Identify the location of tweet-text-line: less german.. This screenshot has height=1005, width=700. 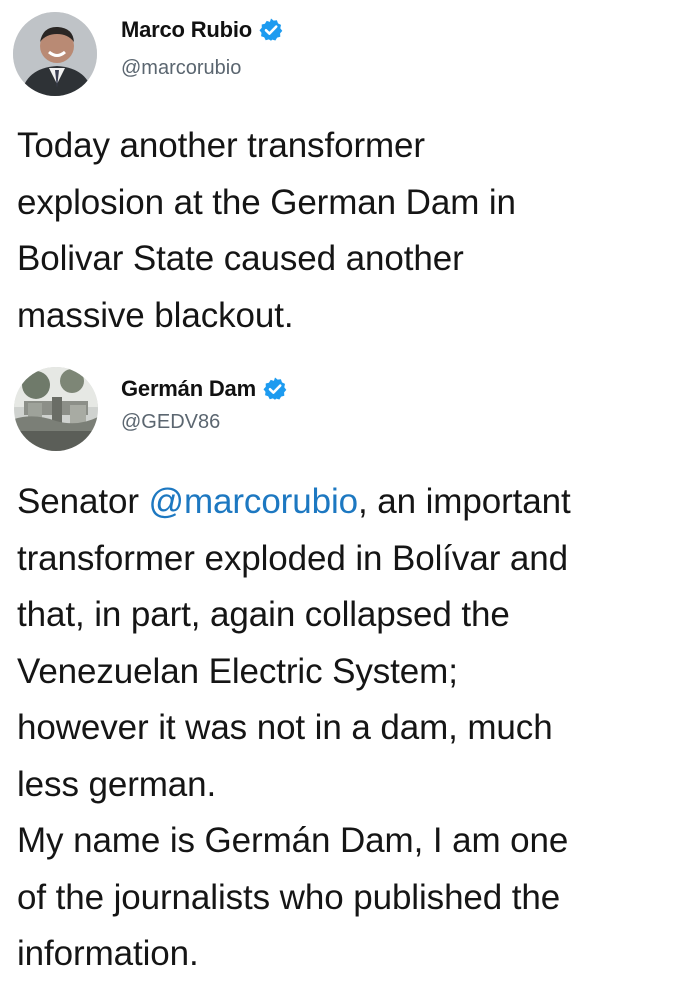
(117, 784).